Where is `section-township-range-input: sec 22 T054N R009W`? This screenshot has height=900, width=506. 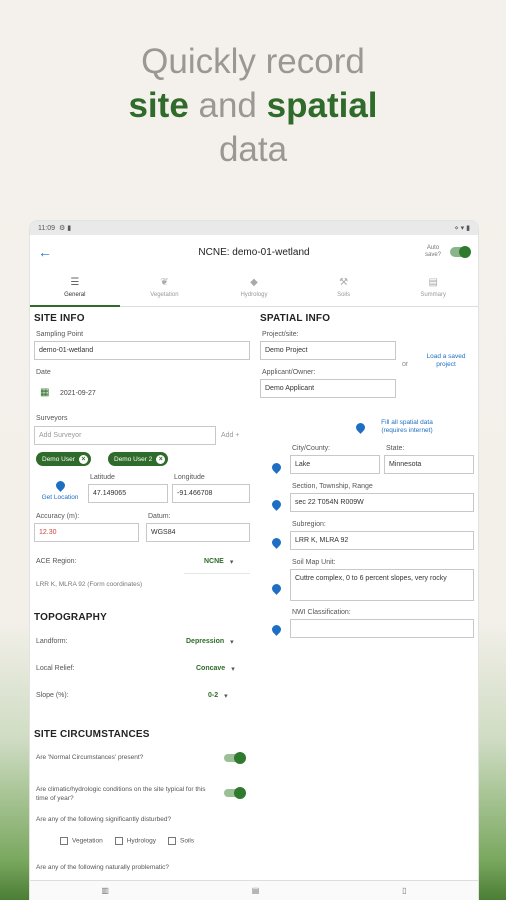
section-township-range-input: sec 22 T054N R009W is located at coordinates (382, 502).